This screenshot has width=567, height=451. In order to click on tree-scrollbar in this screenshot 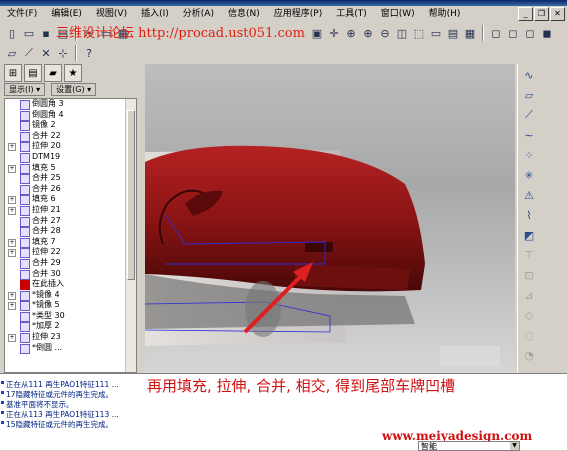, I will do `click(130, 235)`.